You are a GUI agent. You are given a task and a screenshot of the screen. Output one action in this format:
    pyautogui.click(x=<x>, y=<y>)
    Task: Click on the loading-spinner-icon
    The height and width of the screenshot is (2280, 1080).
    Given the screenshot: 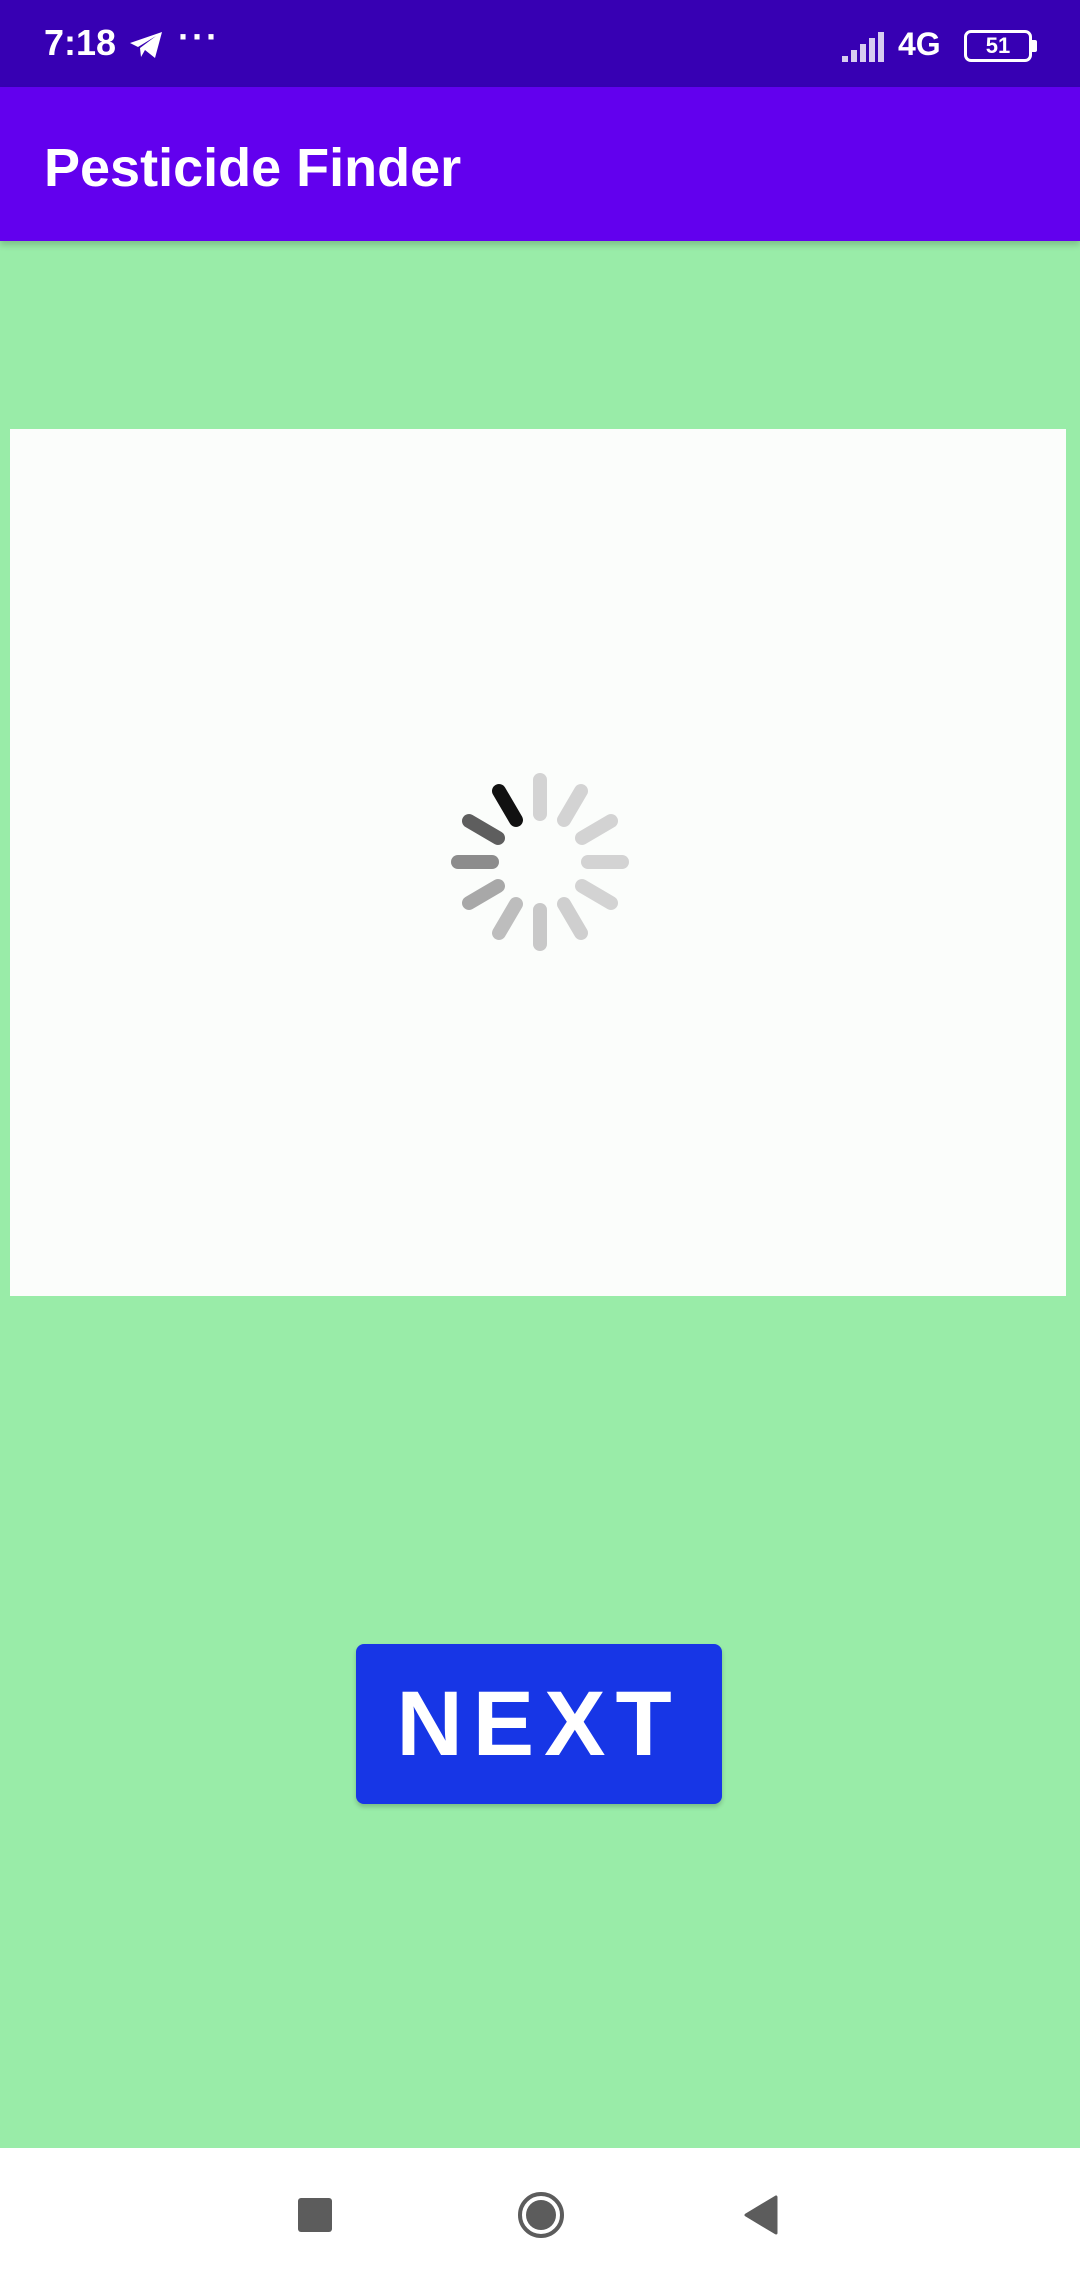 What is the action you would take?
    pyautogui.click(x=540, y=862)
    